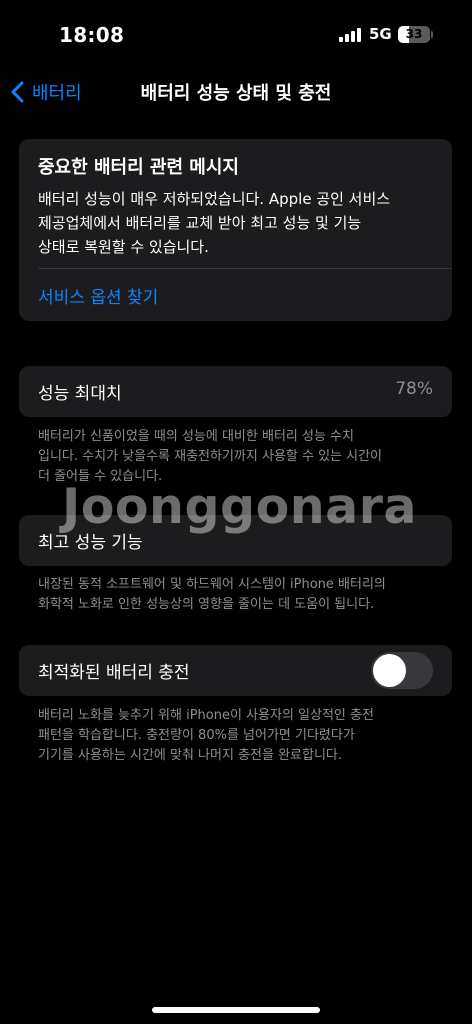 Image resolution: width=472 pixels, height=1024 pixels. What do you see at coordinates (90, 543) in the screenshot?
I see `peak-performance-label: 최고 성능 기능` at bounding box center [90, 543].